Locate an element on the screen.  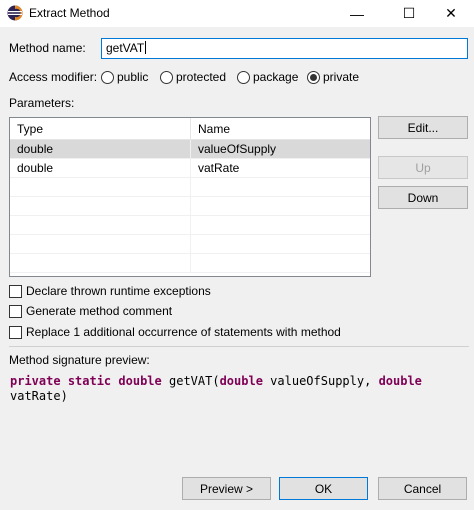
parameters-label: Parameters: is located at coordinates (42, 103).